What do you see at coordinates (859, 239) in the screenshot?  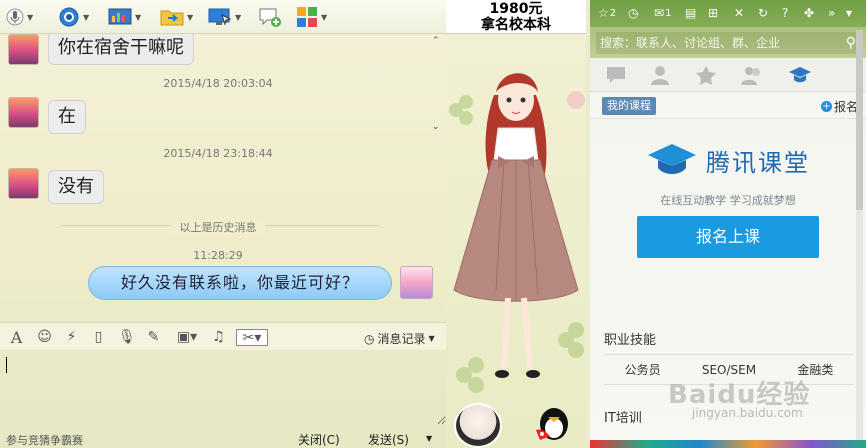 I see `panel-scrollbar` at bounding box center [859, 239].